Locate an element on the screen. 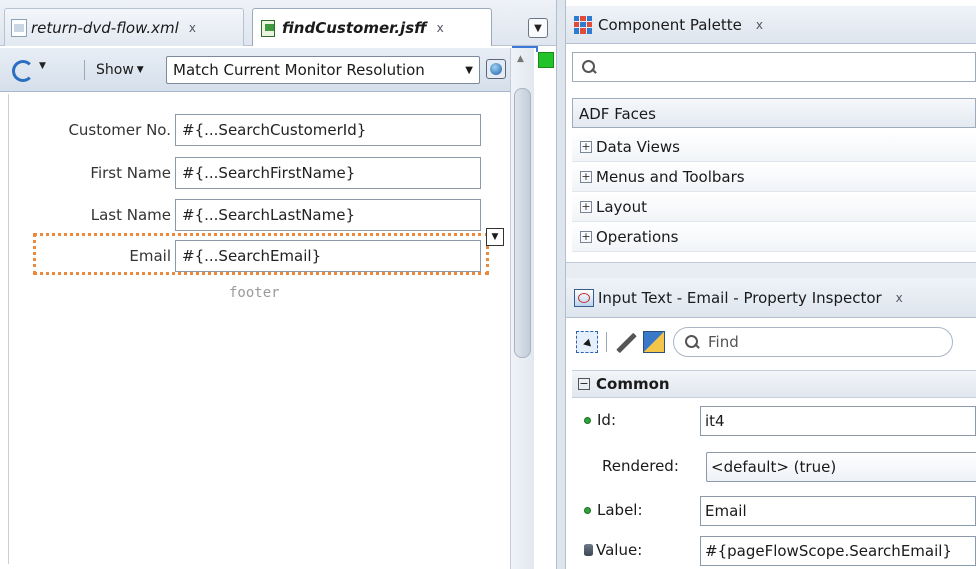 This screenshot has height=569, width=976. category-label: Operations is located at coordinates (637, 236).